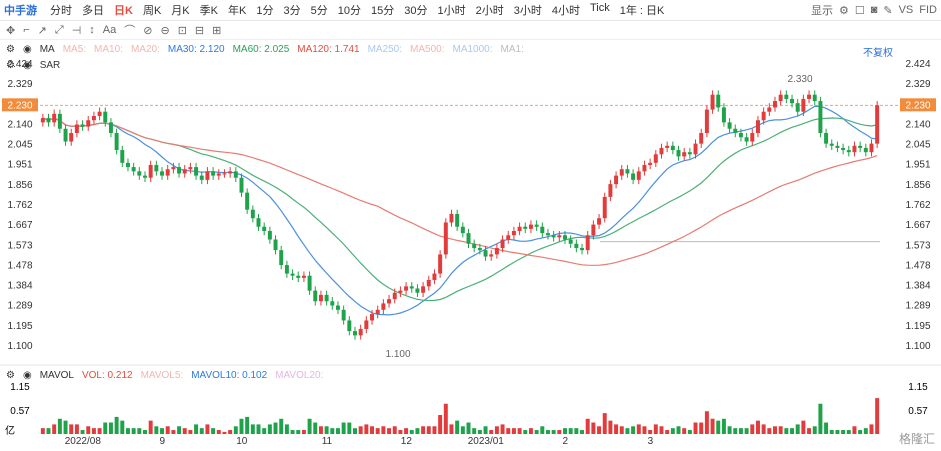 Image resolution: width=941 pixels, height=451 pixels. I want to click on period-tab: 多日, so click(93, 10).